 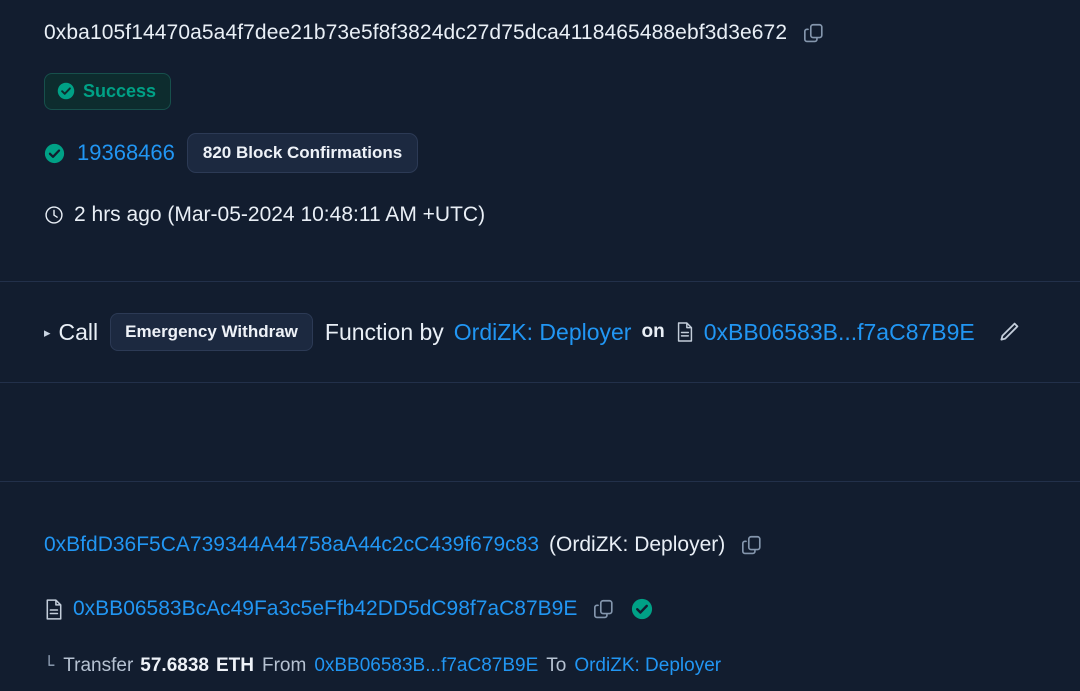 What do you see at coordinates (642, 609) in the screenshot?
I see `contract-verified-icon` at bounding box center [642, 609].